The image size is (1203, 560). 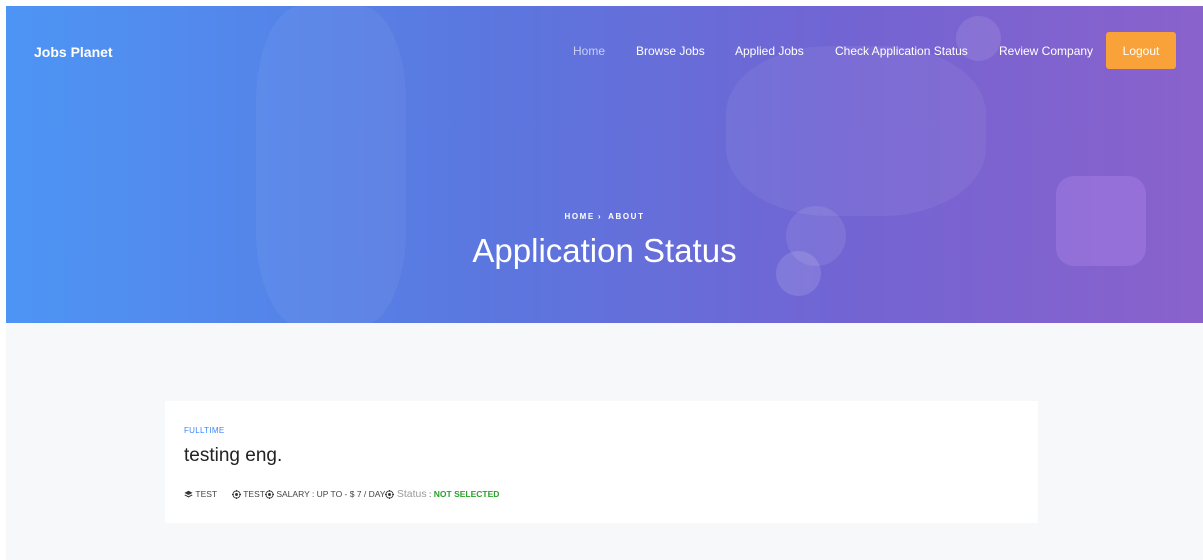 What do you see at coordinates (604, 216) in the screenshot?
I see `breadcrumb: HOME › ABOUT` at bounding box center [604, 216].